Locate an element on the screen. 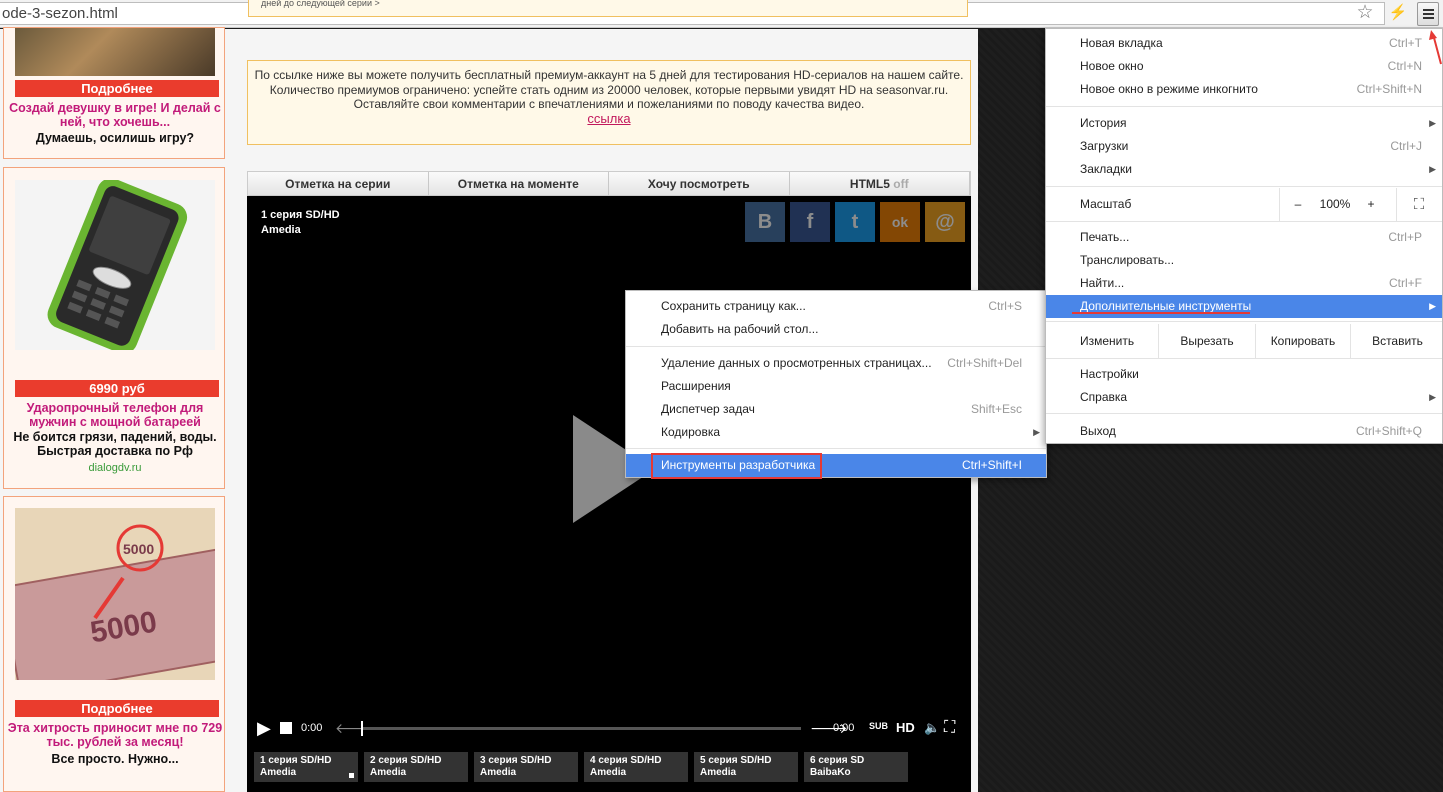 This screenshot has width=1443, height=792. twitter-share-icon: t is located at coordinates (855, 222).